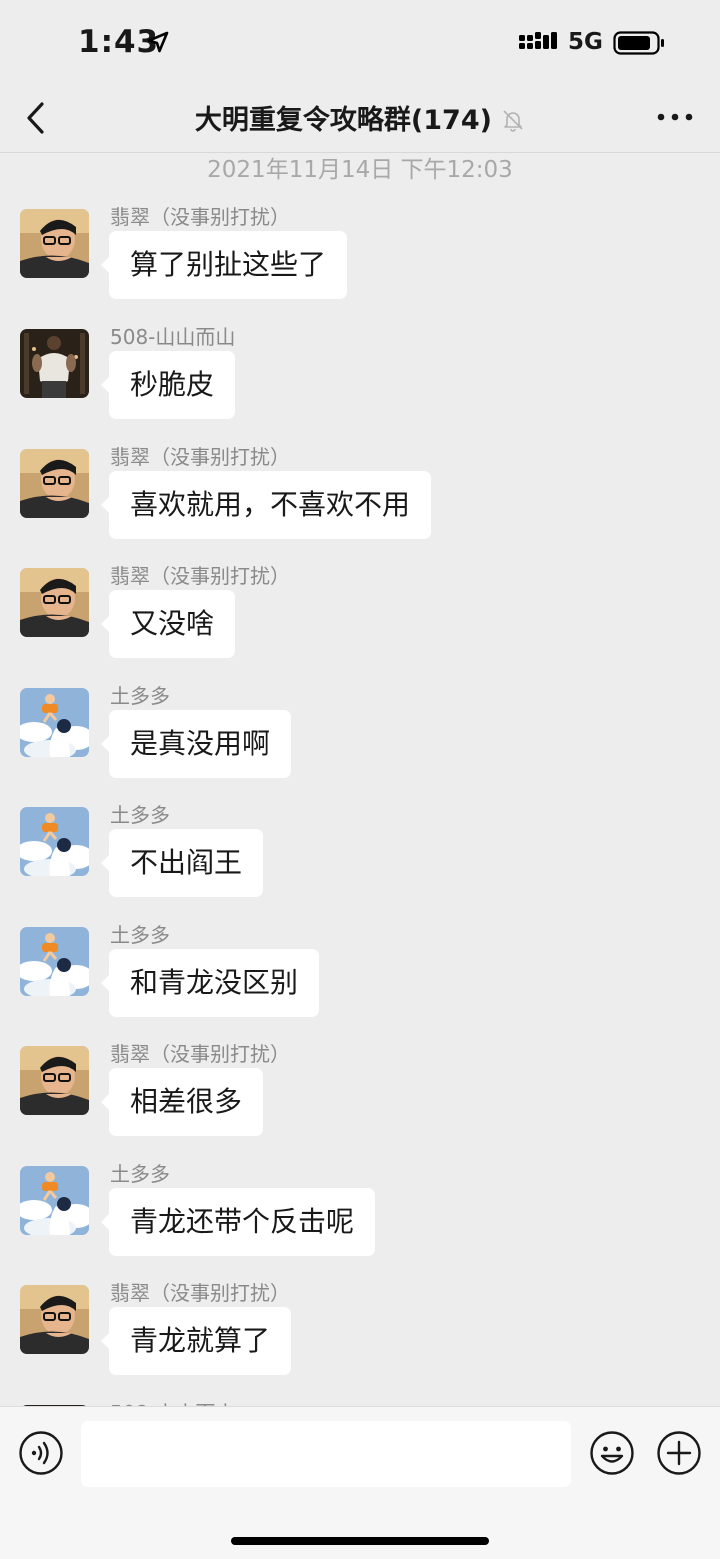 This screenshot has height=1559, width=720. Describe the element at coordinates (612, 1453) in the screenshot. I see `emoji-icon` at that location.